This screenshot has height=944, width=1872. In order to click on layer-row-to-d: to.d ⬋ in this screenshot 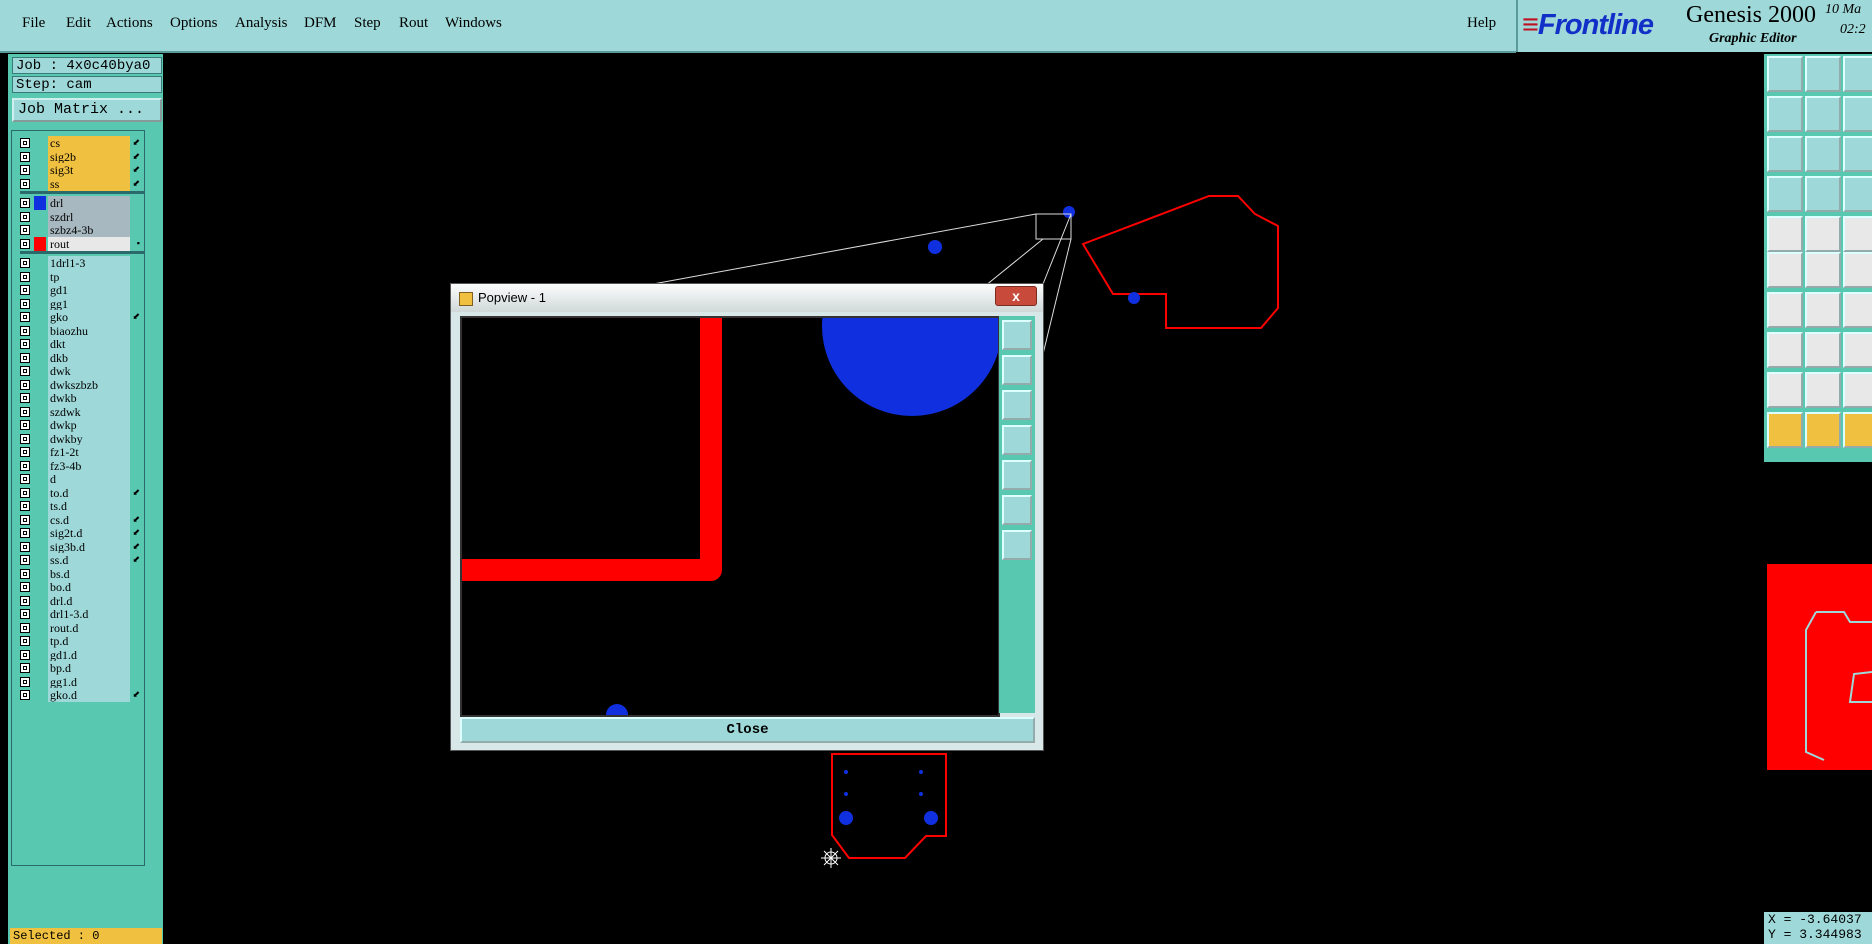, I will do `click(82, 492)`.